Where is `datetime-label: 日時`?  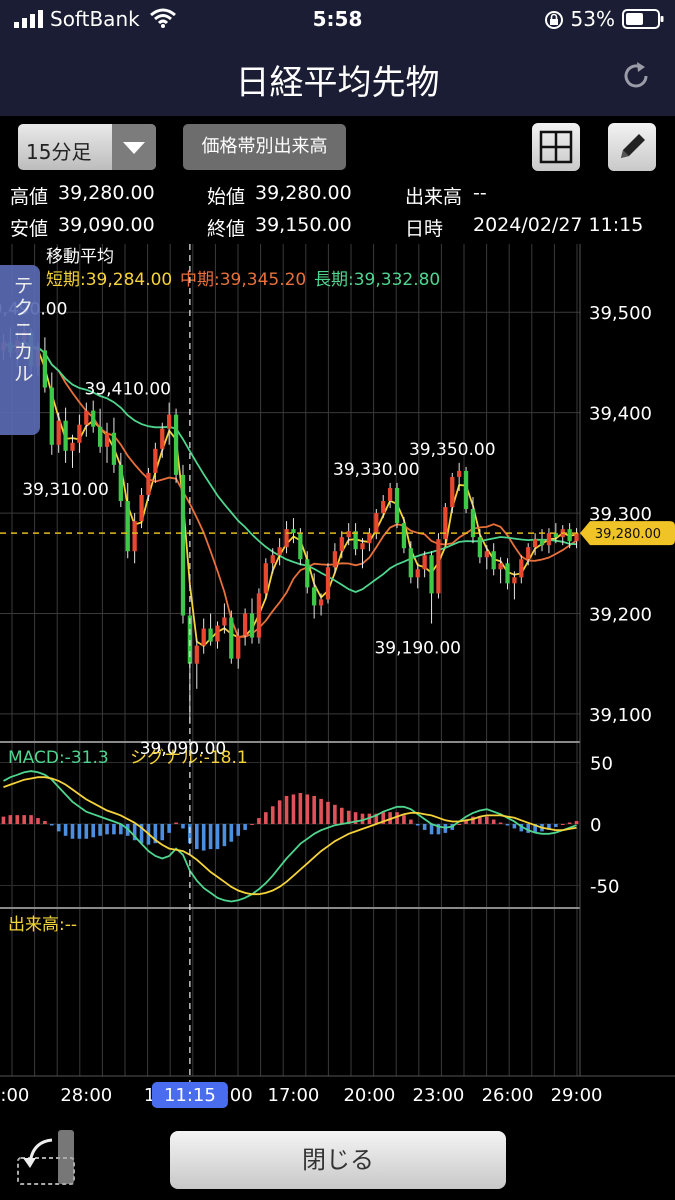 datetime-label: 日時 is located at coordinates (424, 229).